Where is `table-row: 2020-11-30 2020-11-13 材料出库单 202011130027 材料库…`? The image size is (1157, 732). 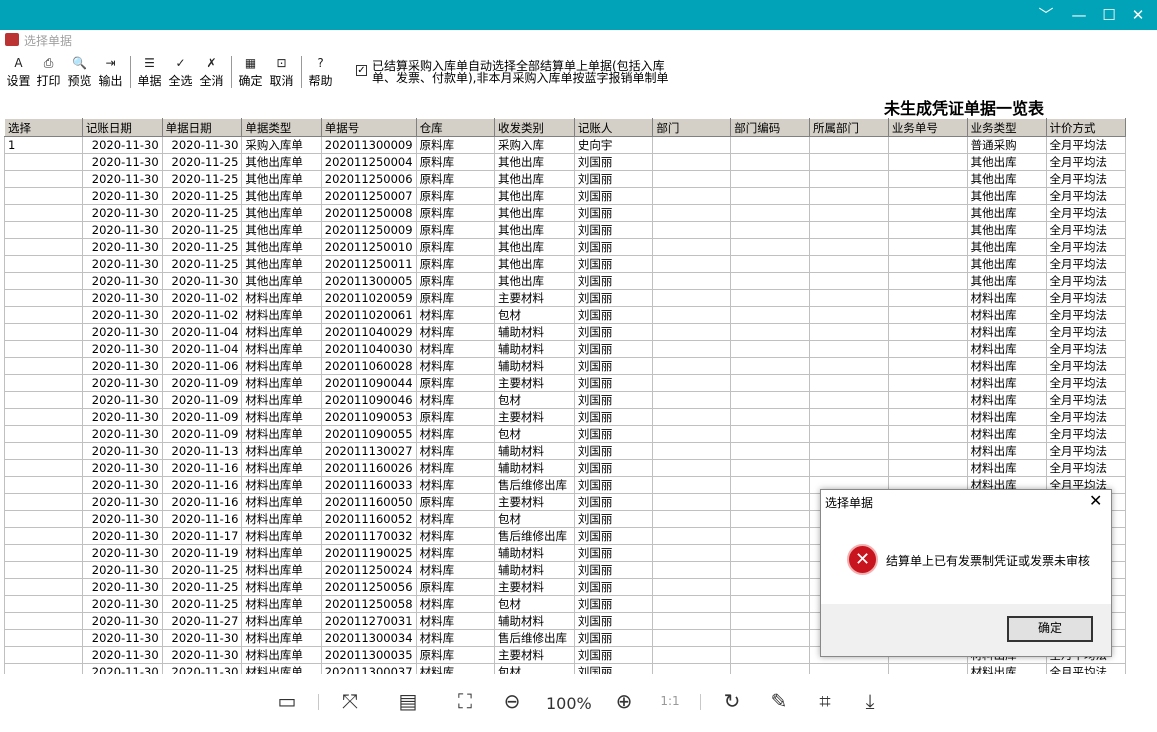 table-row: 2020-11-30 2020-11-13 材料出库单 202011130027 材料库… is located at coordinates (565, 451).